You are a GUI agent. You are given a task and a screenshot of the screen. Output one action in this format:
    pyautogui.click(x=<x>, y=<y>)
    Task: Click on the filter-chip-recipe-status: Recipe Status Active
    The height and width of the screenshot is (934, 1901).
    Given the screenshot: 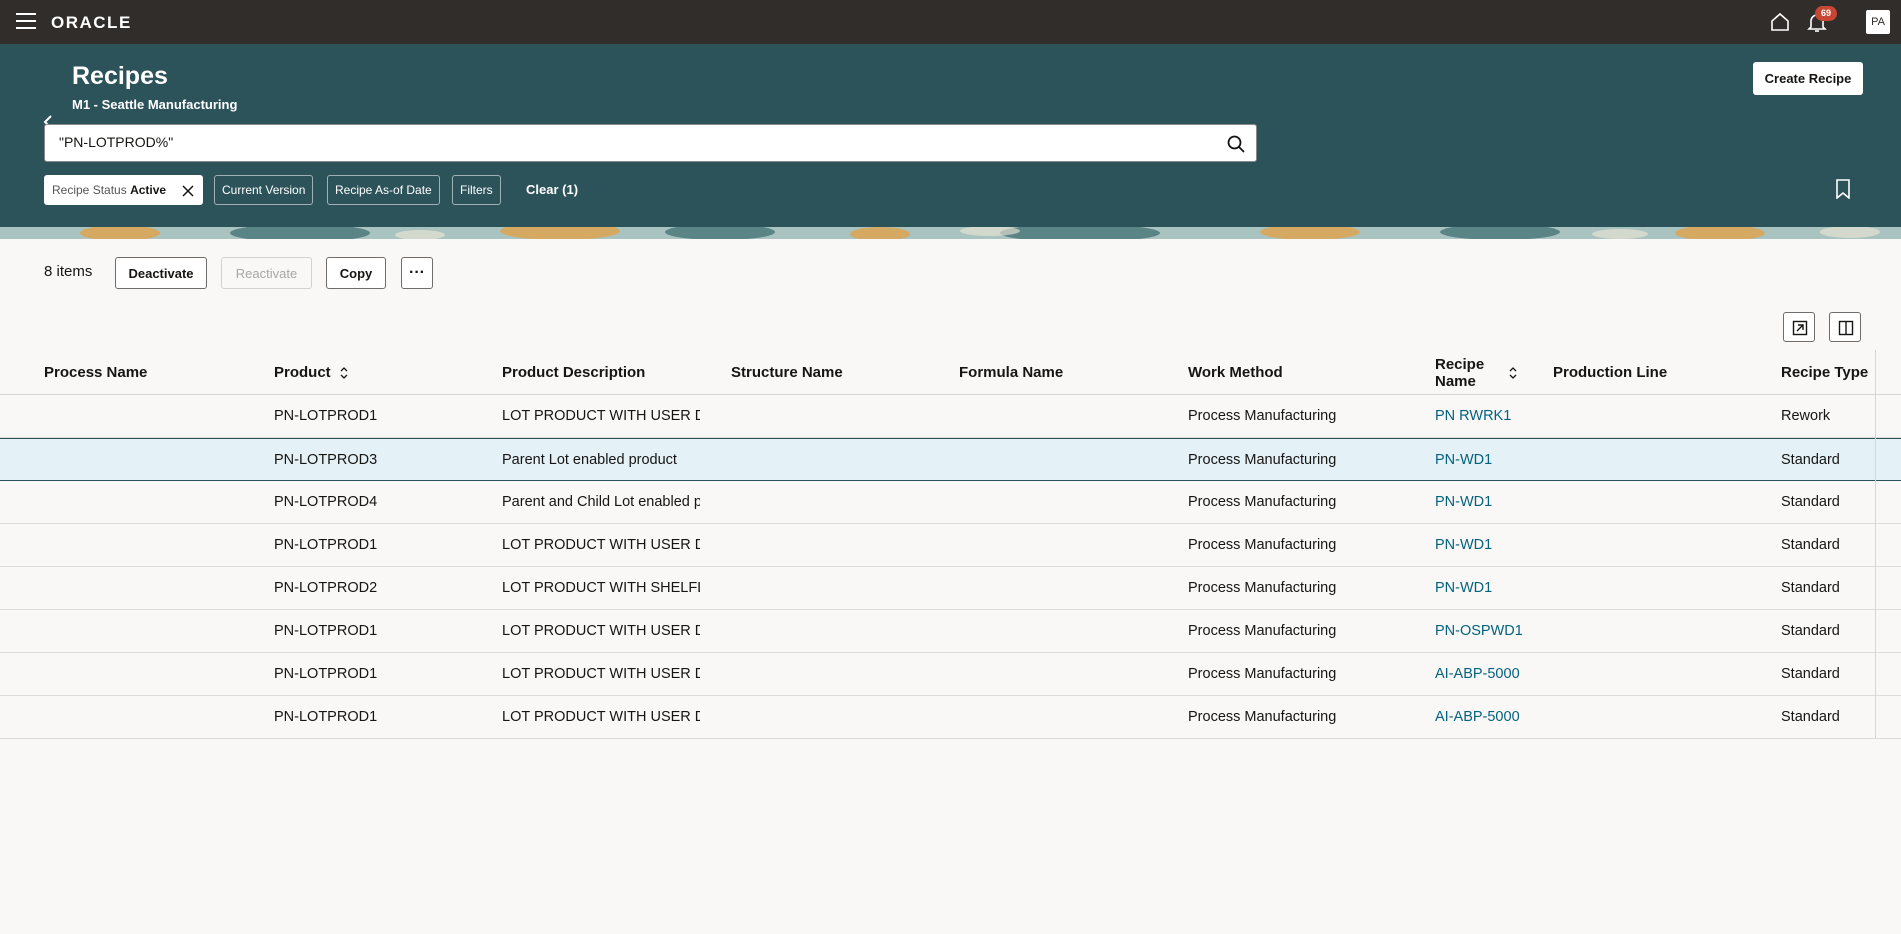 What is the action you would take?
    pyautogui.click(x=124, y=190)
    